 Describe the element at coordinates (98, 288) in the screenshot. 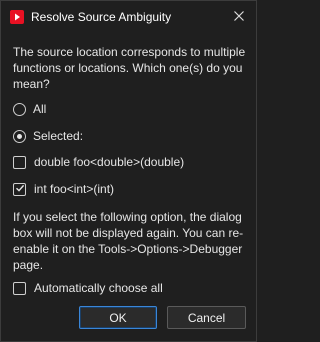

I see `auto-choose-label: Automatically choose all` at that location.